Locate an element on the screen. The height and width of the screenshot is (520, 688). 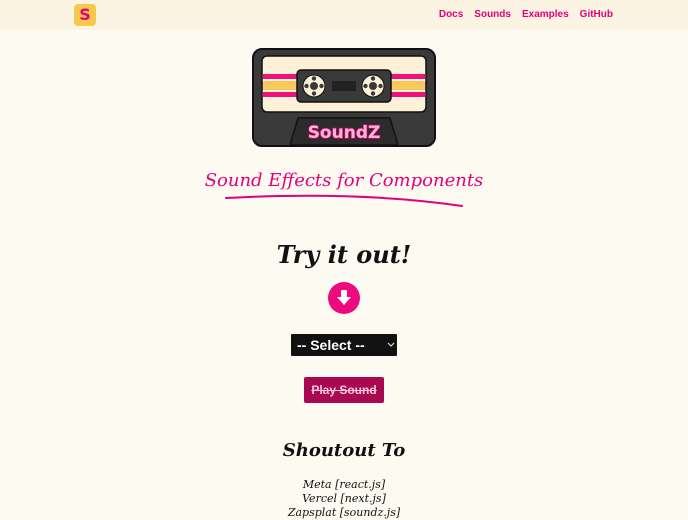
shoutout-item: Meta [react.js] is located at coordinates (344, 484).